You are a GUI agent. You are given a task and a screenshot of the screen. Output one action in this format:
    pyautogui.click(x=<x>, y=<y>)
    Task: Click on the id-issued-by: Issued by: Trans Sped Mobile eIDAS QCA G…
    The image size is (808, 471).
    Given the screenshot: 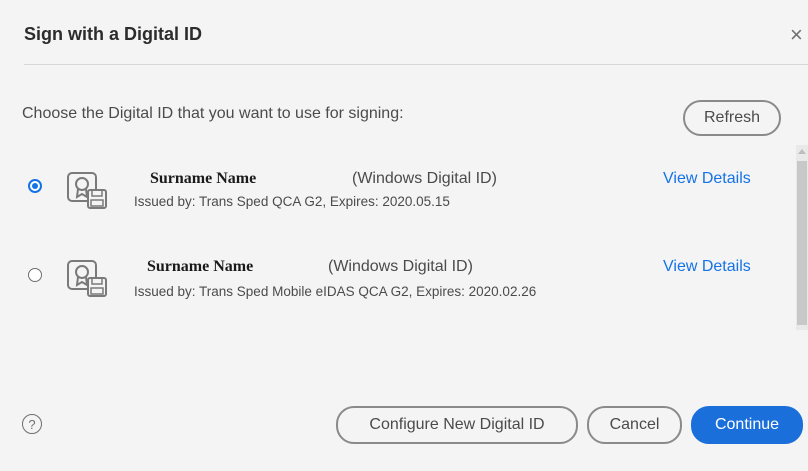 What is the action you would take?
    pyautogui.click(x=335, y=291)
    